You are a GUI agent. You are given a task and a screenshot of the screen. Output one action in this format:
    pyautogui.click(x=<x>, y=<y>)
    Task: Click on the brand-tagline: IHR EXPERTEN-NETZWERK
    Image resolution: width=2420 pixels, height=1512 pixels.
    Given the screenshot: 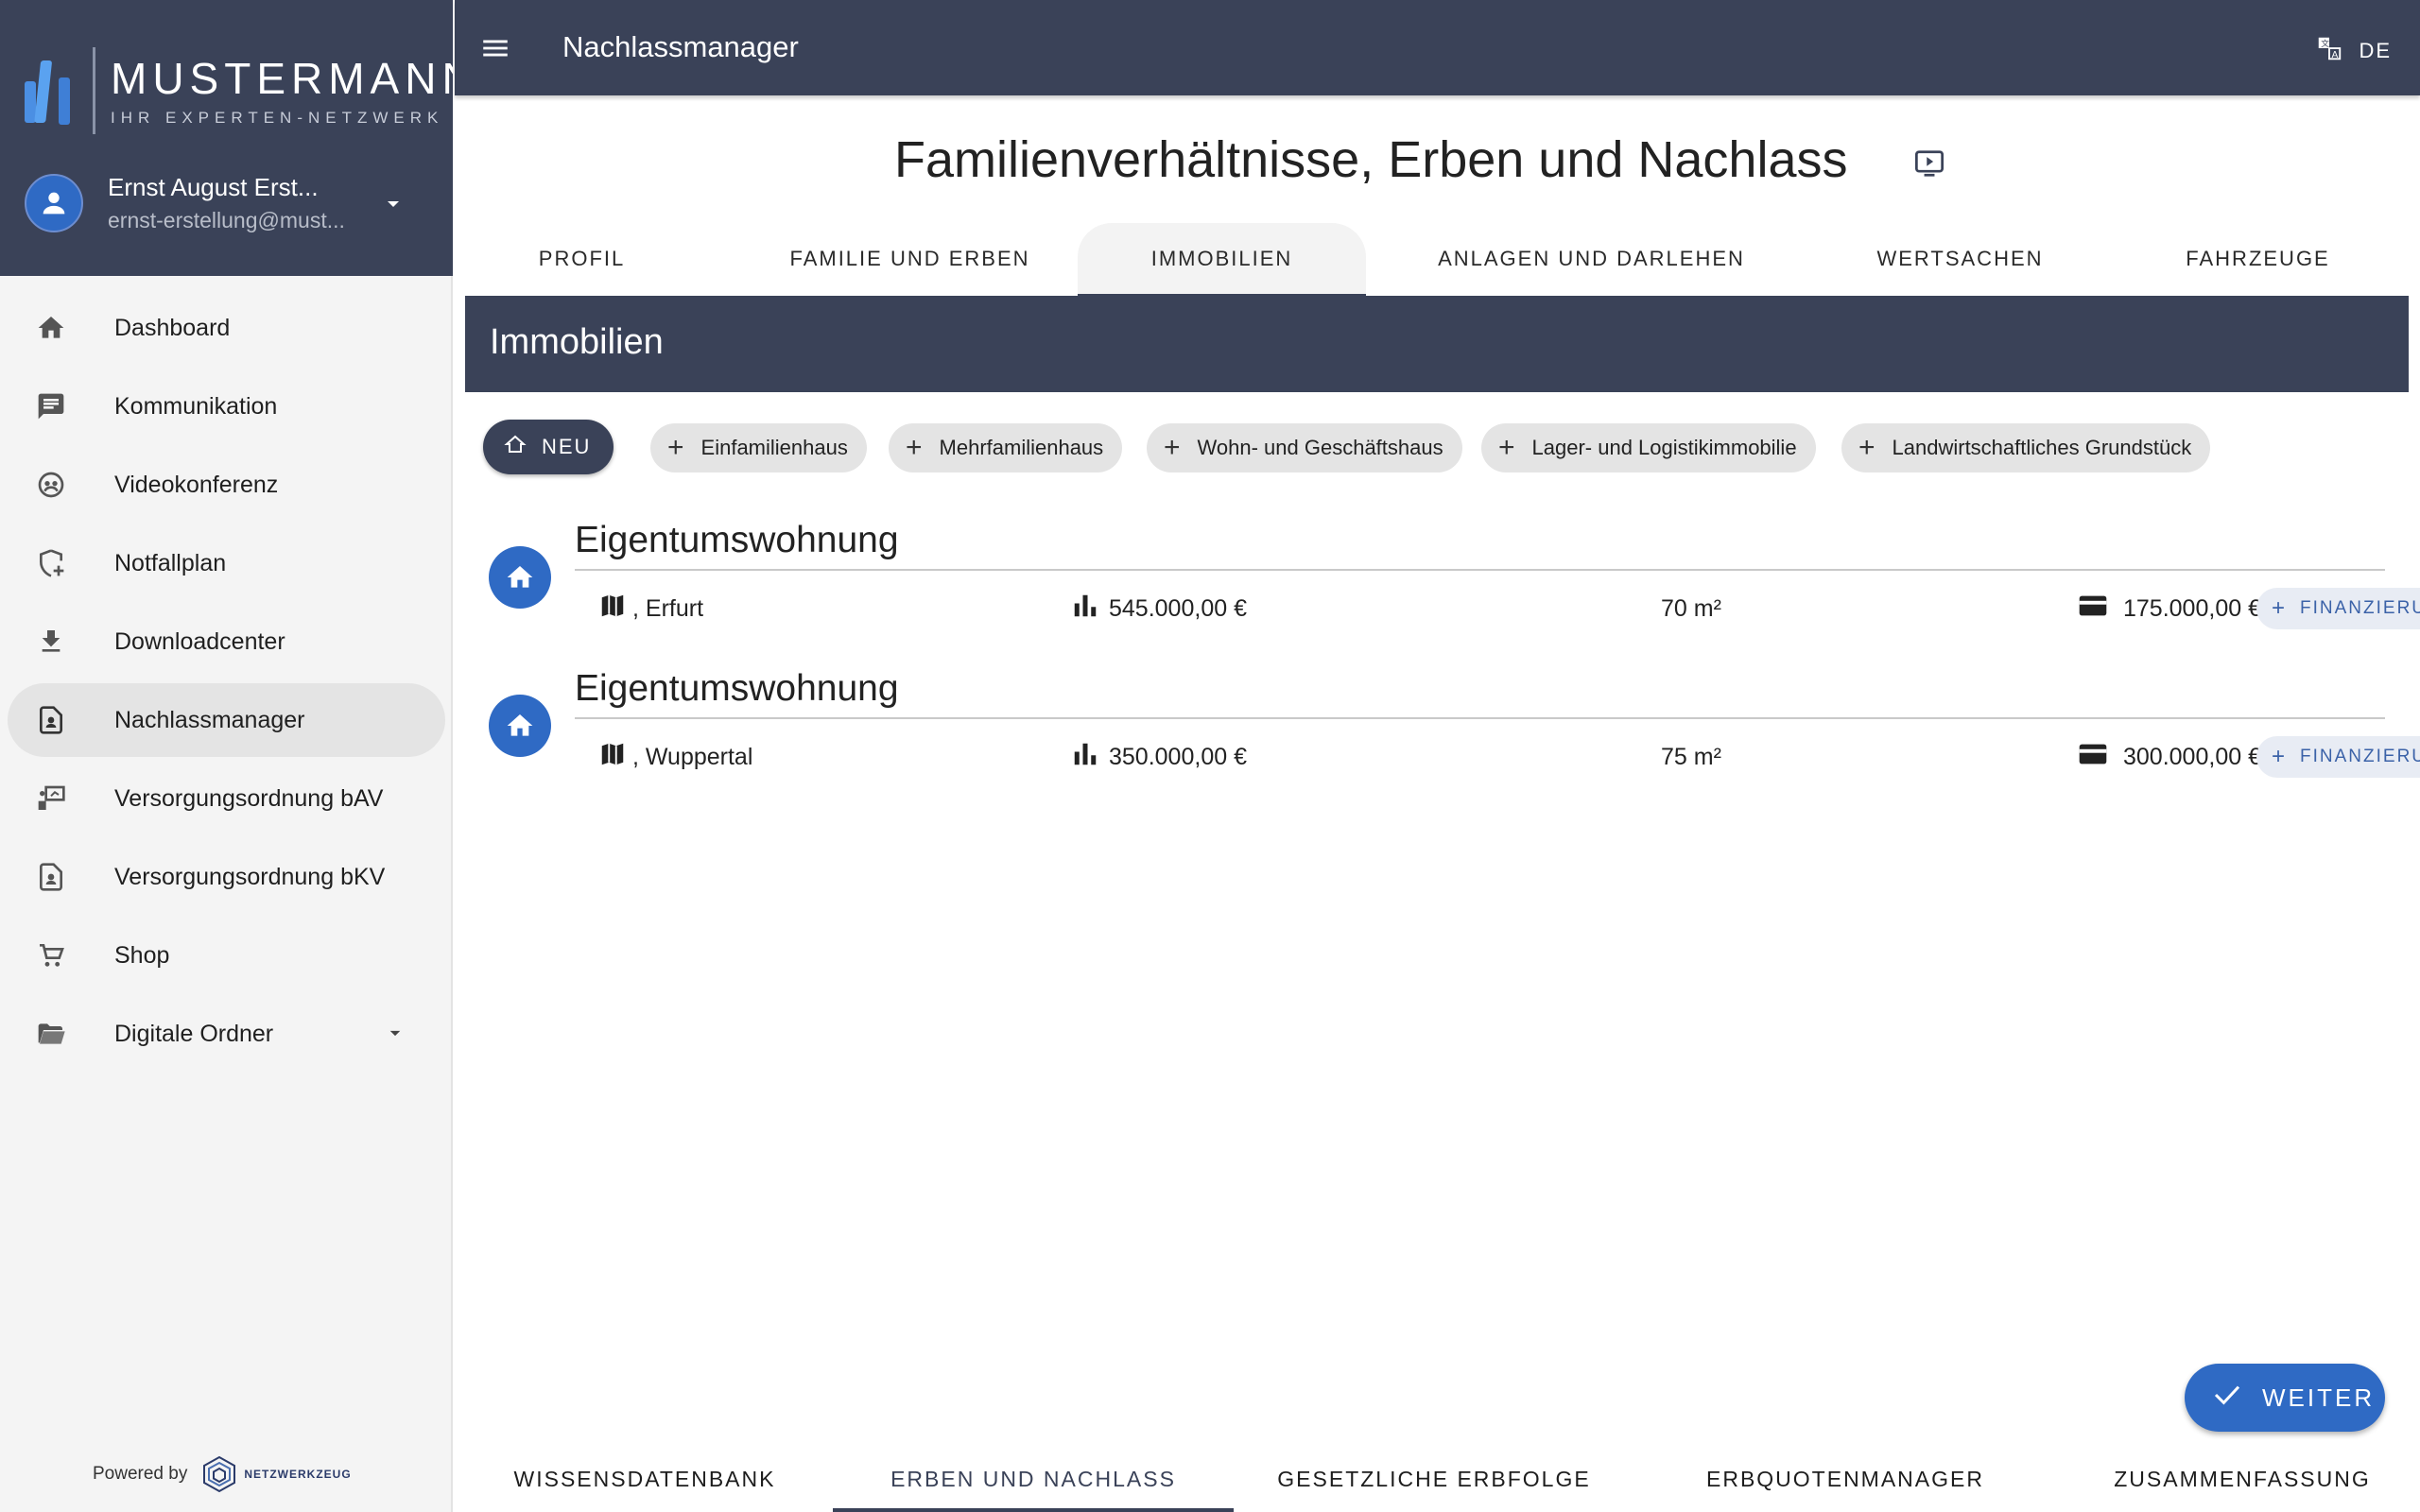 What is the action you would take?
    pyautogui.click(x=277, y=117)
    